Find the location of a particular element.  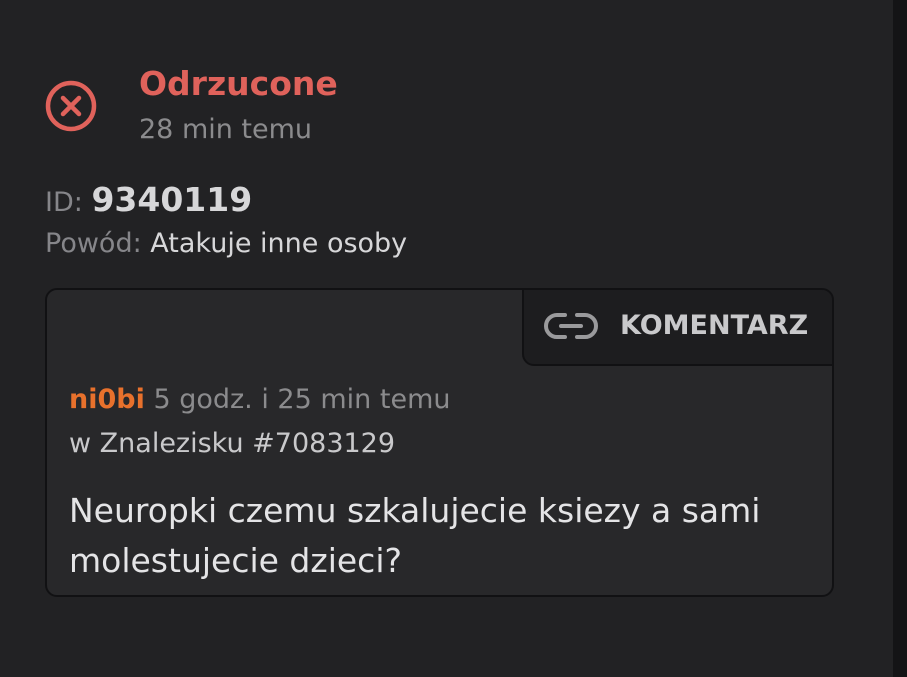

comment-tab-label: KOMENTARZ is located at coordinates (714, 325).